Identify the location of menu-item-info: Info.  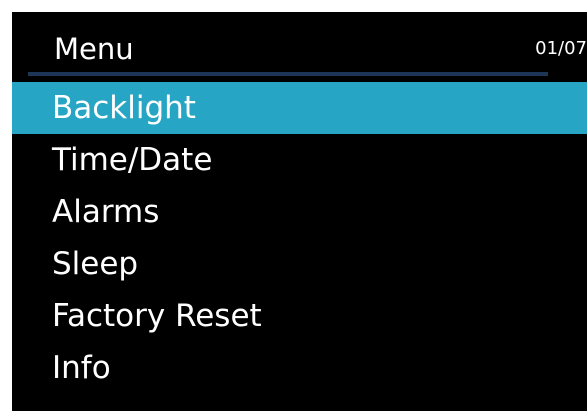
(299, 368).